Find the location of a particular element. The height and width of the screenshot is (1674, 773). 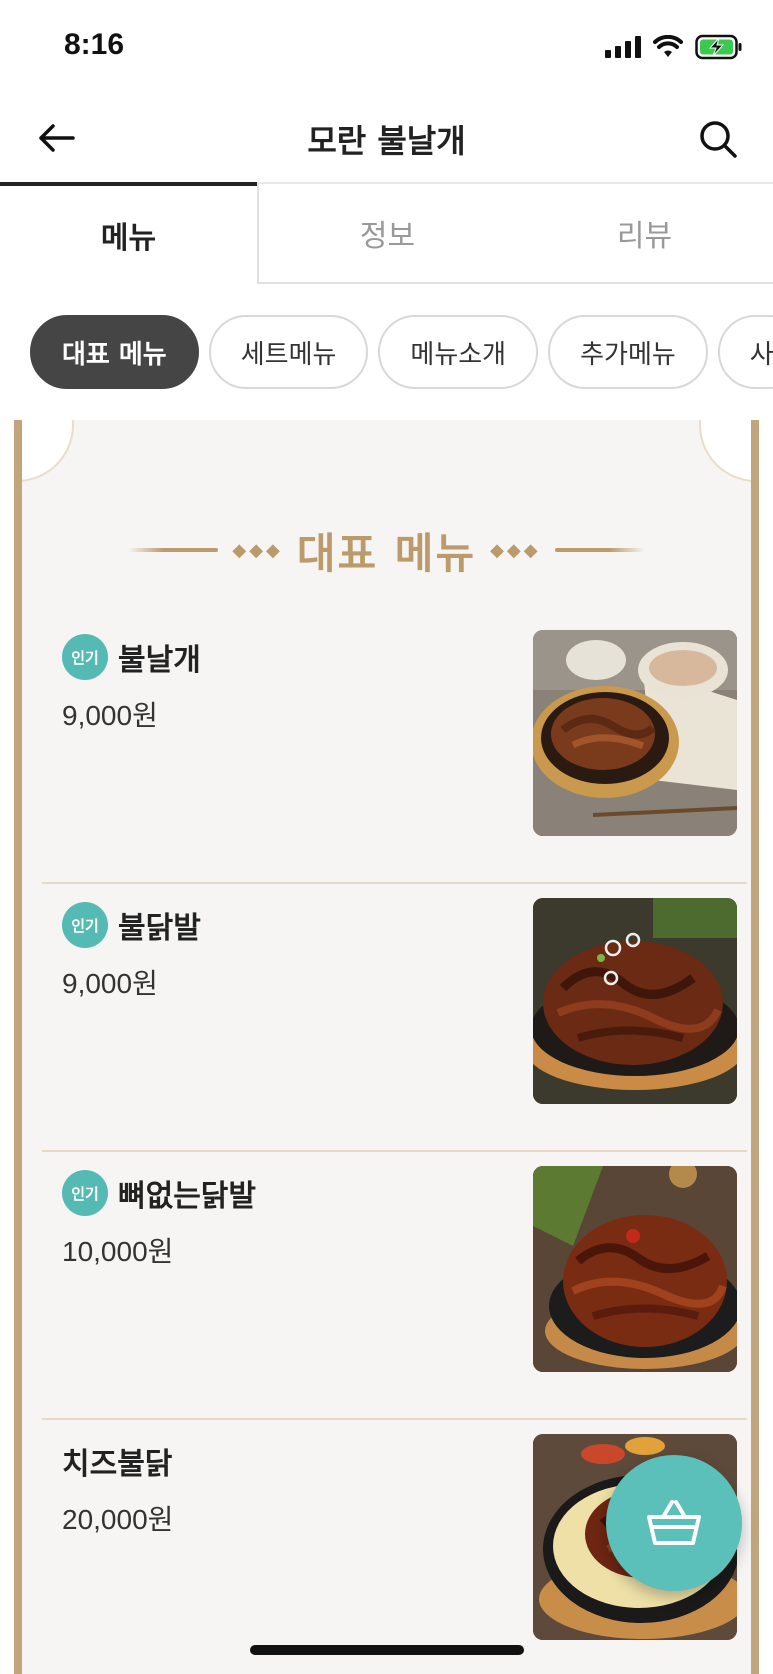

menu-item-info: 인기 불날개 9,000원 is located at coordinates (131, 683).